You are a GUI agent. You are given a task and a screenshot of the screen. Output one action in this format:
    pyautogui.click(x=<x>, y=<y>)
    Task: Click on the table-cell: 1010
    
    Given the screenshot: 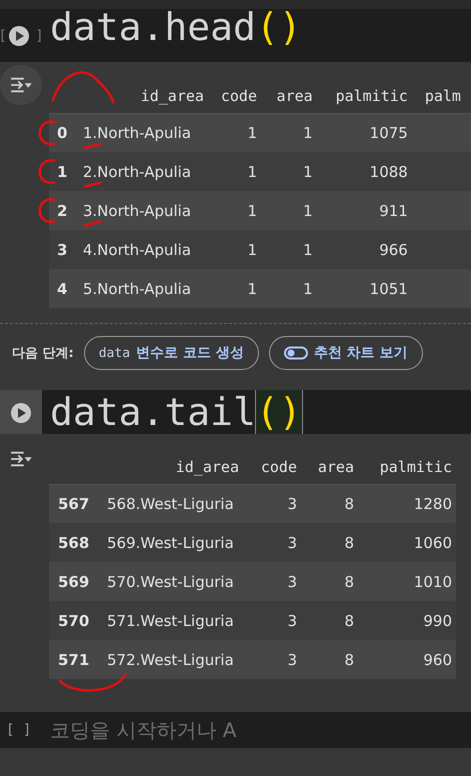 What is the action you would take?
    pyautogui.click(x=433, y=581)
    